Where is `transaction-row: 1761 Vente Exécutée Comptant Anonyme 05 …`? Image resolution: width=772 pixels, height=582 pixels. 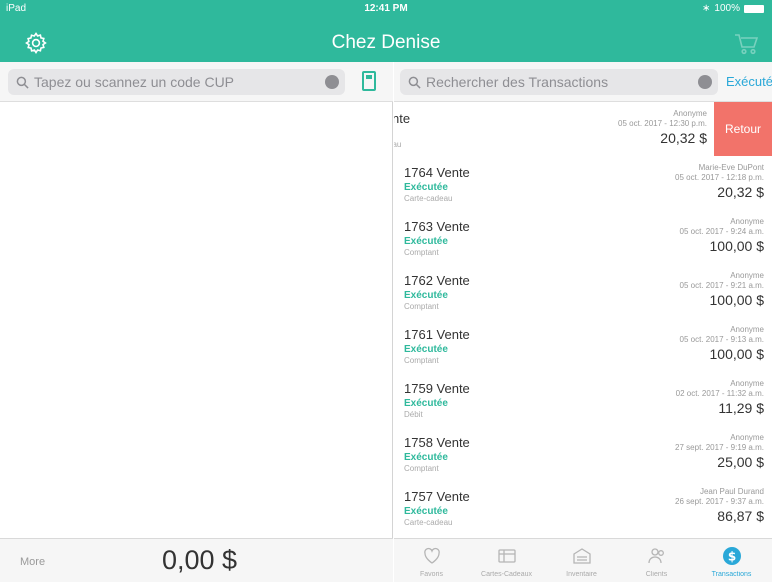
transaction-row: 1761 Vente Exécutée Comptant Anonyme 05 … is located at coordinates (583, 345).